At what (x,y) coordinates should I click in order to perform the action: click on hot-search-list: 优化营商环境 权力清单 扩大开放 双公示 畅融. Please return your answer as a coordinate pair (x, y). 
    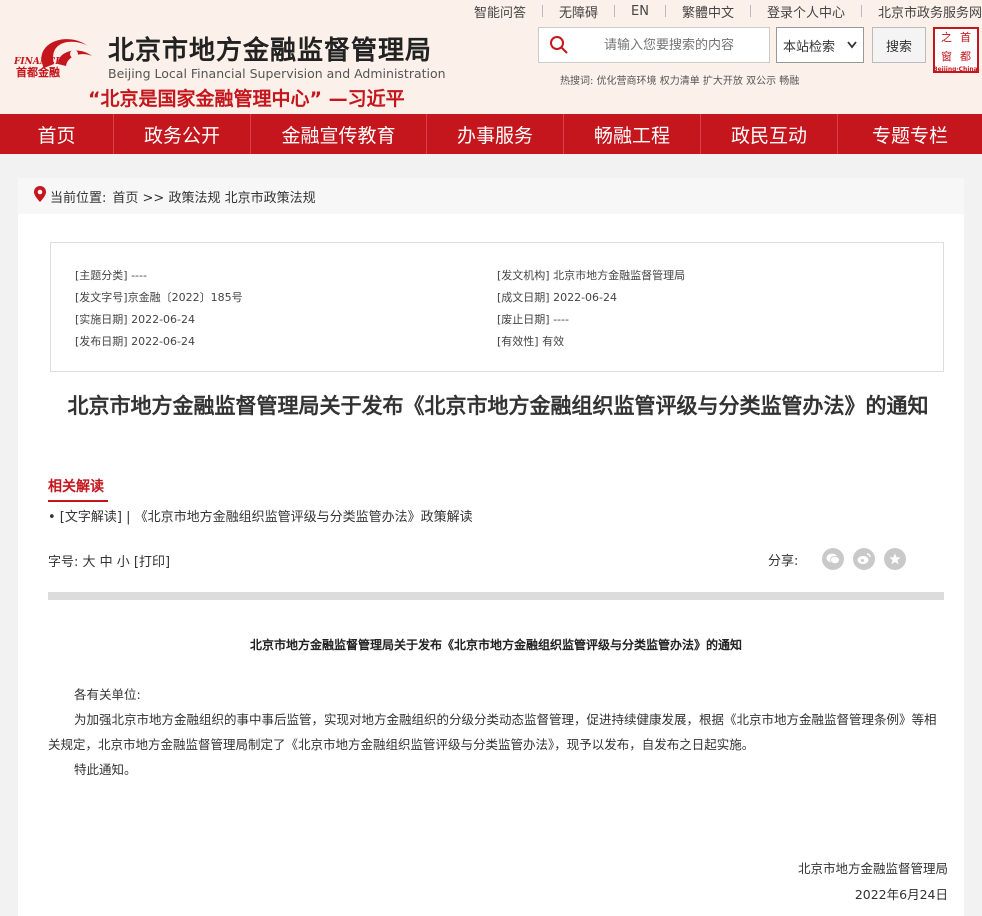
    Looking at the image, I should click on (698, 81).